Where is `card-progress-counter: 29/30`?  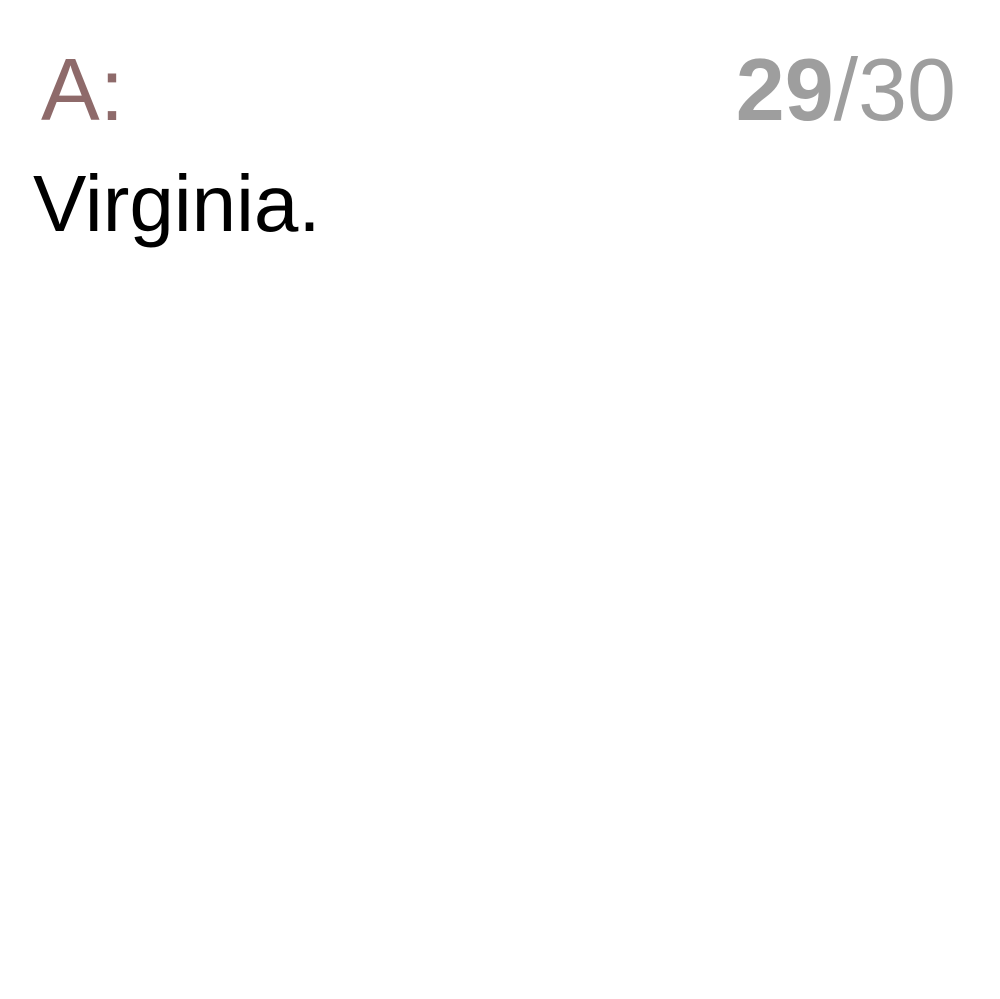 card-progress-counter: 29/30 is located at coordinates (846, 90).